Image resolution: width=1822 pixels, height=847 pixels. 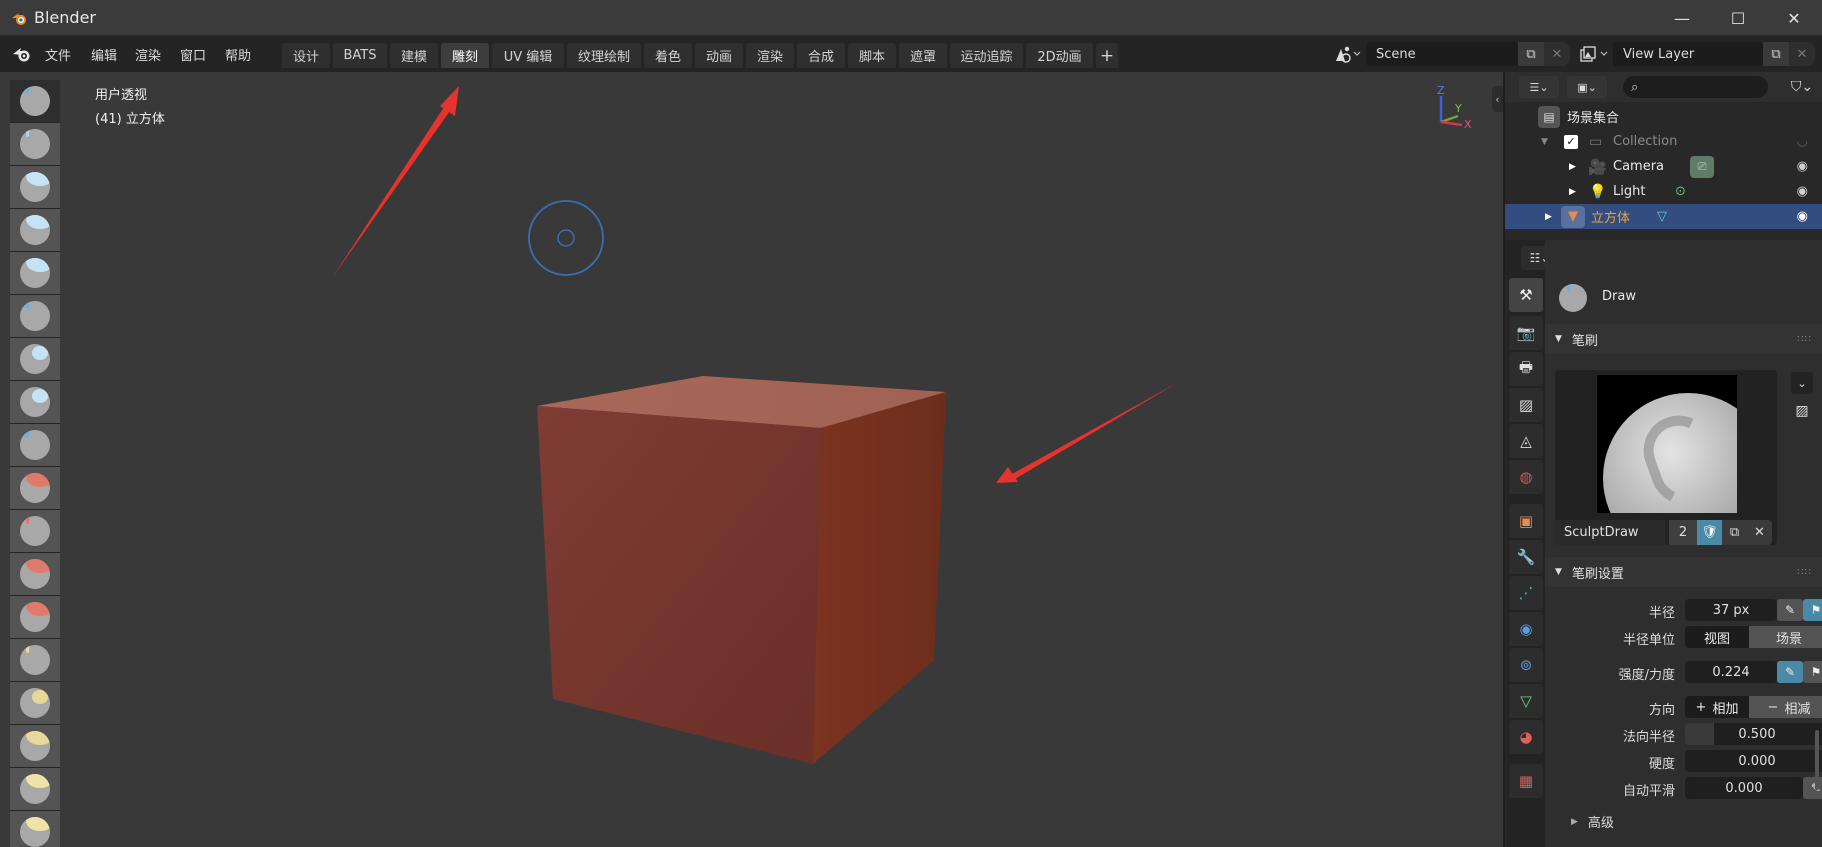 What do you see at coordinates (35, 316) in the screenshot?
I see `tool-layer` at bounding box center [35, 316].